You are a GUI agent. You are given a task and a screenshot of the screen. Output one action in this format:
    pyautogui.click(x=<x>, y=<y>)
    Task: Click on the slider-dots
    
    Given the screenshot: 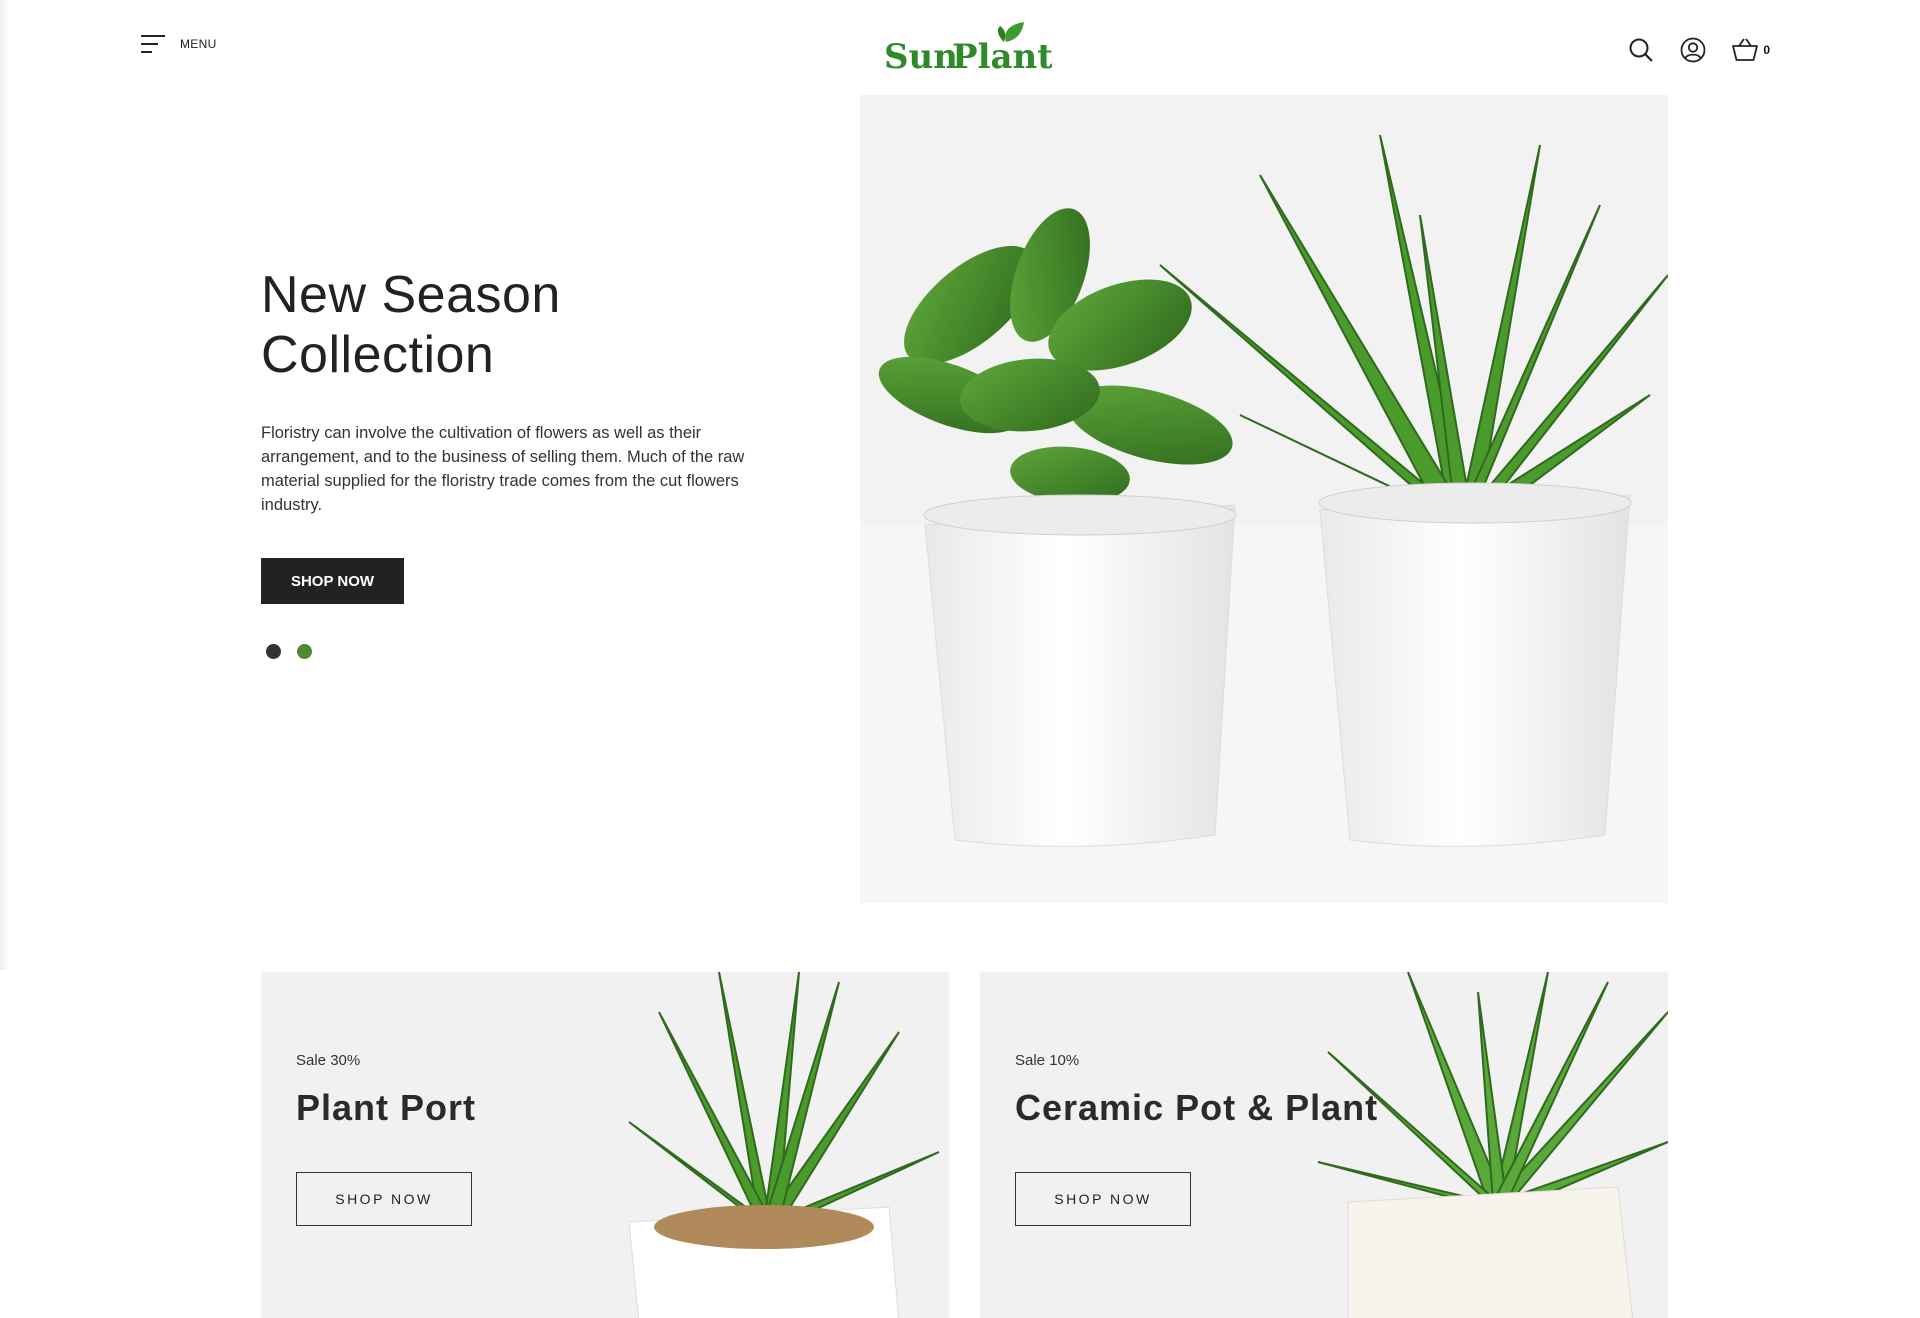 What is the action you would take?
    pyautogui.click(x=289, y=651)
    